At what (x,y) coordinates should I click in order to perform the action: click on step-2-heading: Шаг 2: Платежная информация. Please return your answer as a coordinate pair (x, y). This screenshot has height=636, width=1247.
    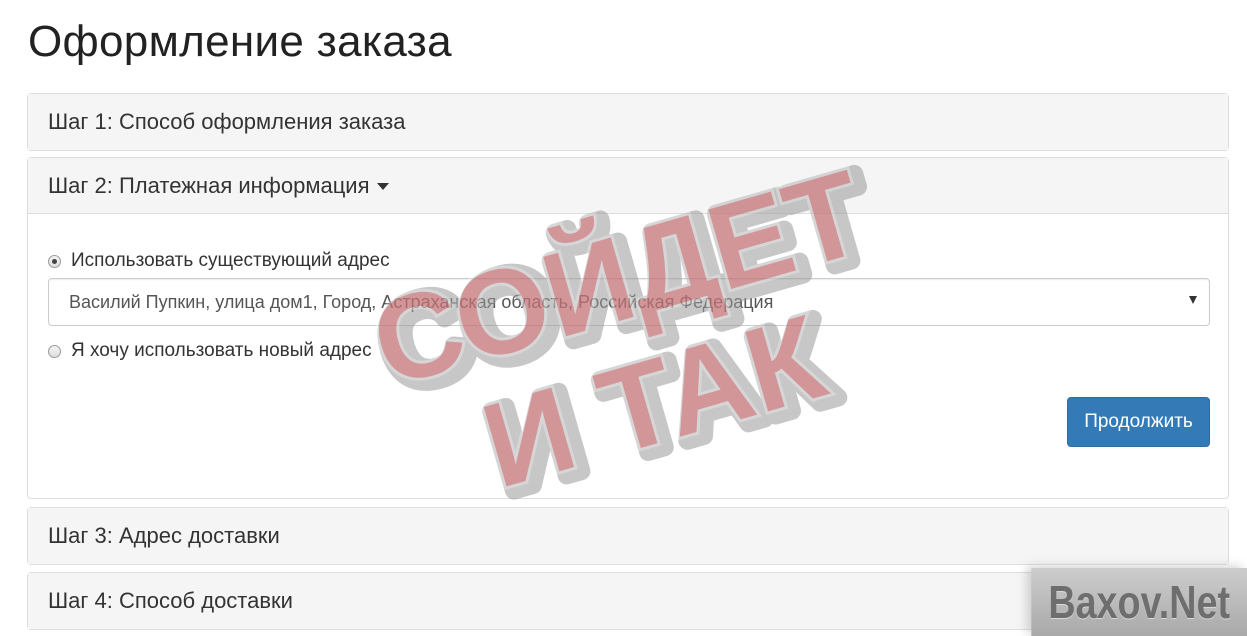
    Looking at the image, I should click on (628, 186).